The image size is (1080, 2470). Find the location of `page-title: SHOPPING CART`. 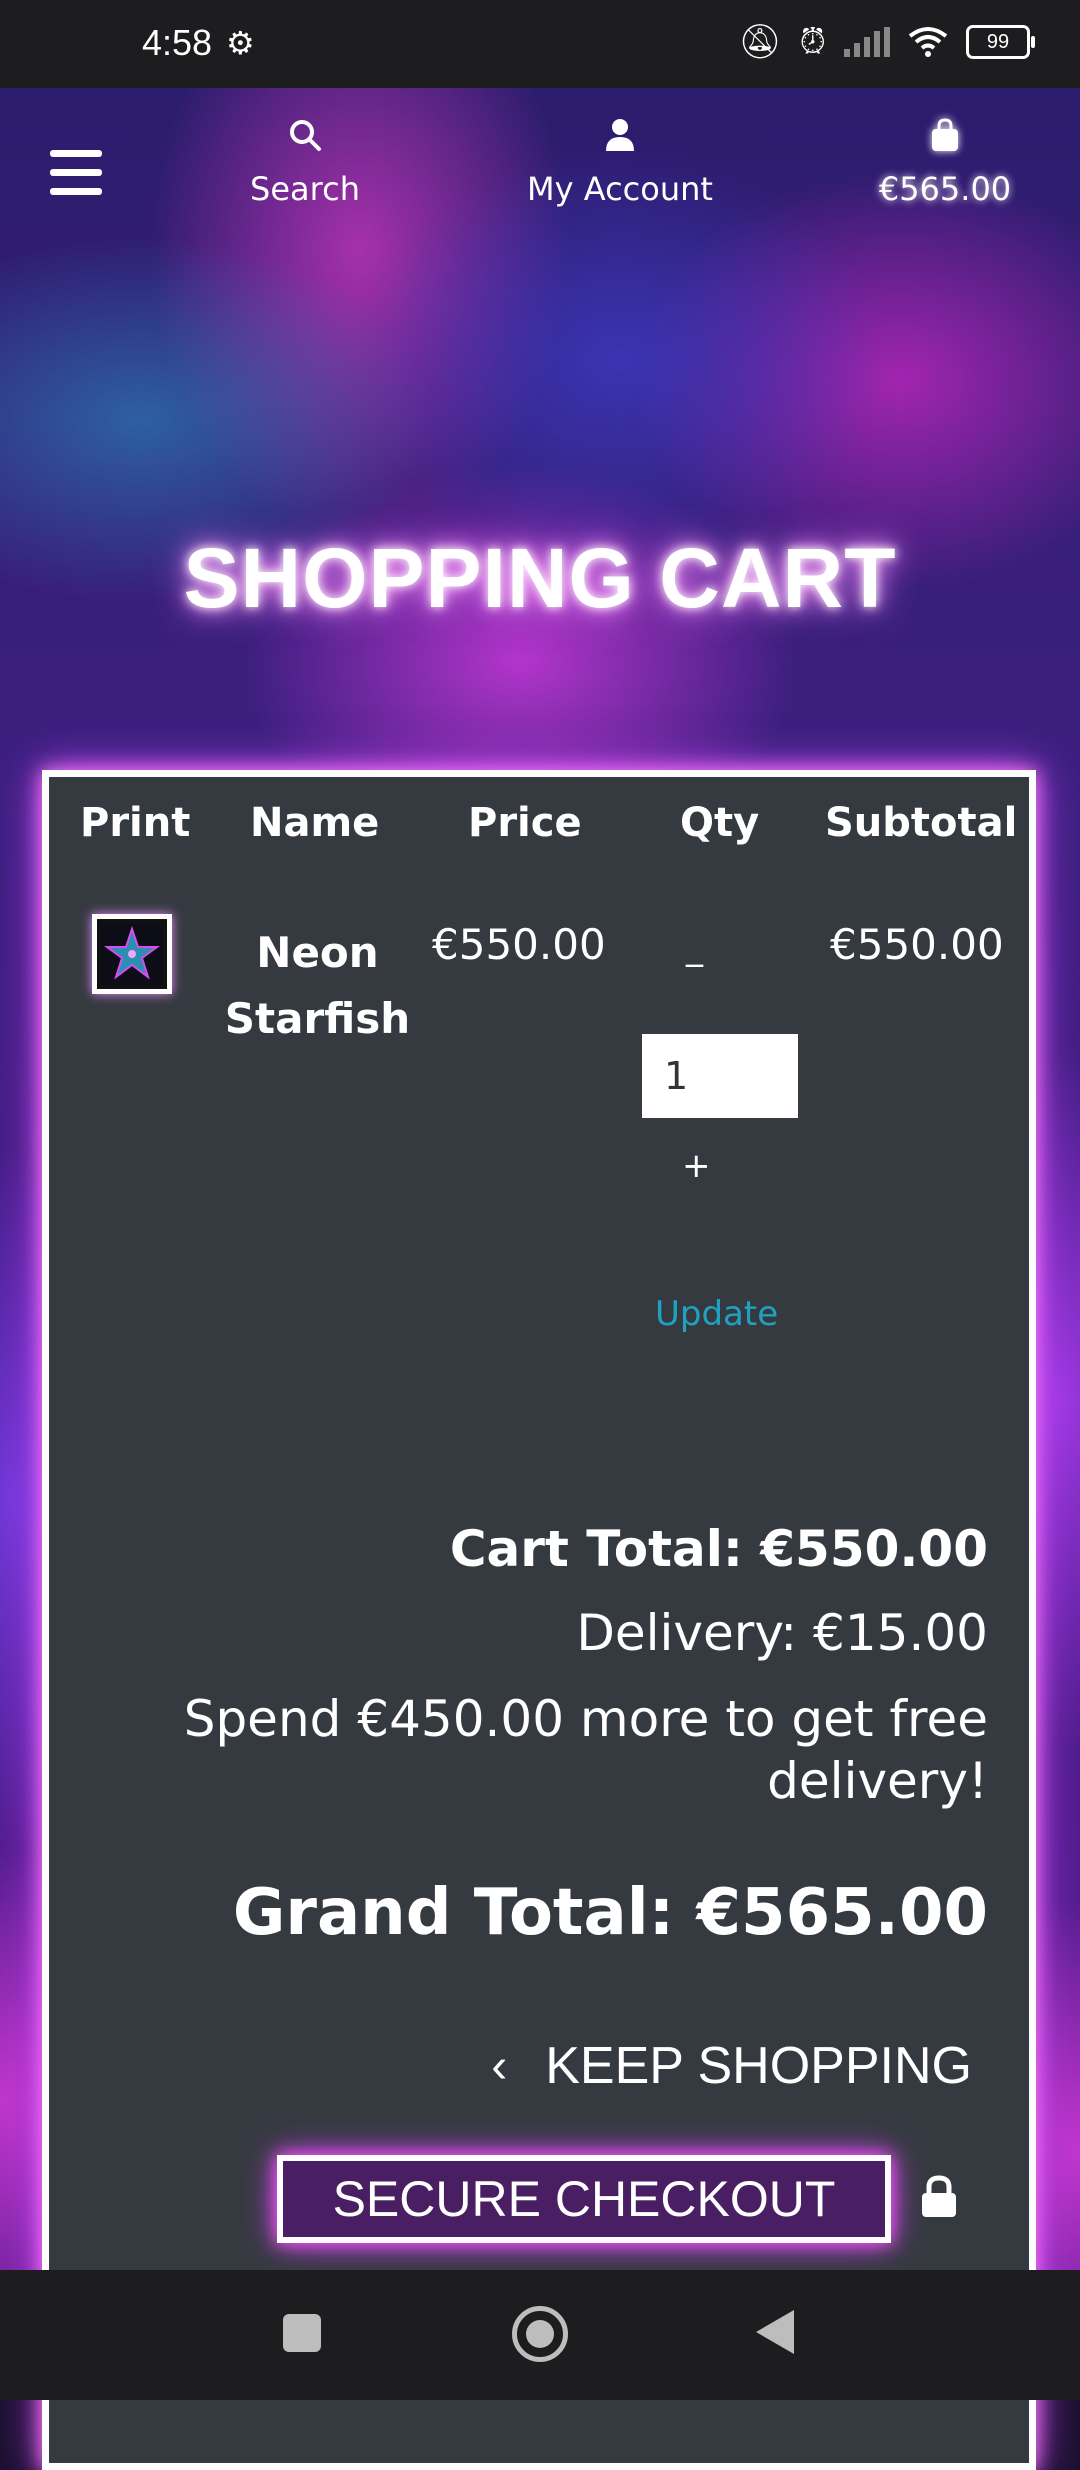

page-title: SHOPPING CART is located at coordinates (540, 578).